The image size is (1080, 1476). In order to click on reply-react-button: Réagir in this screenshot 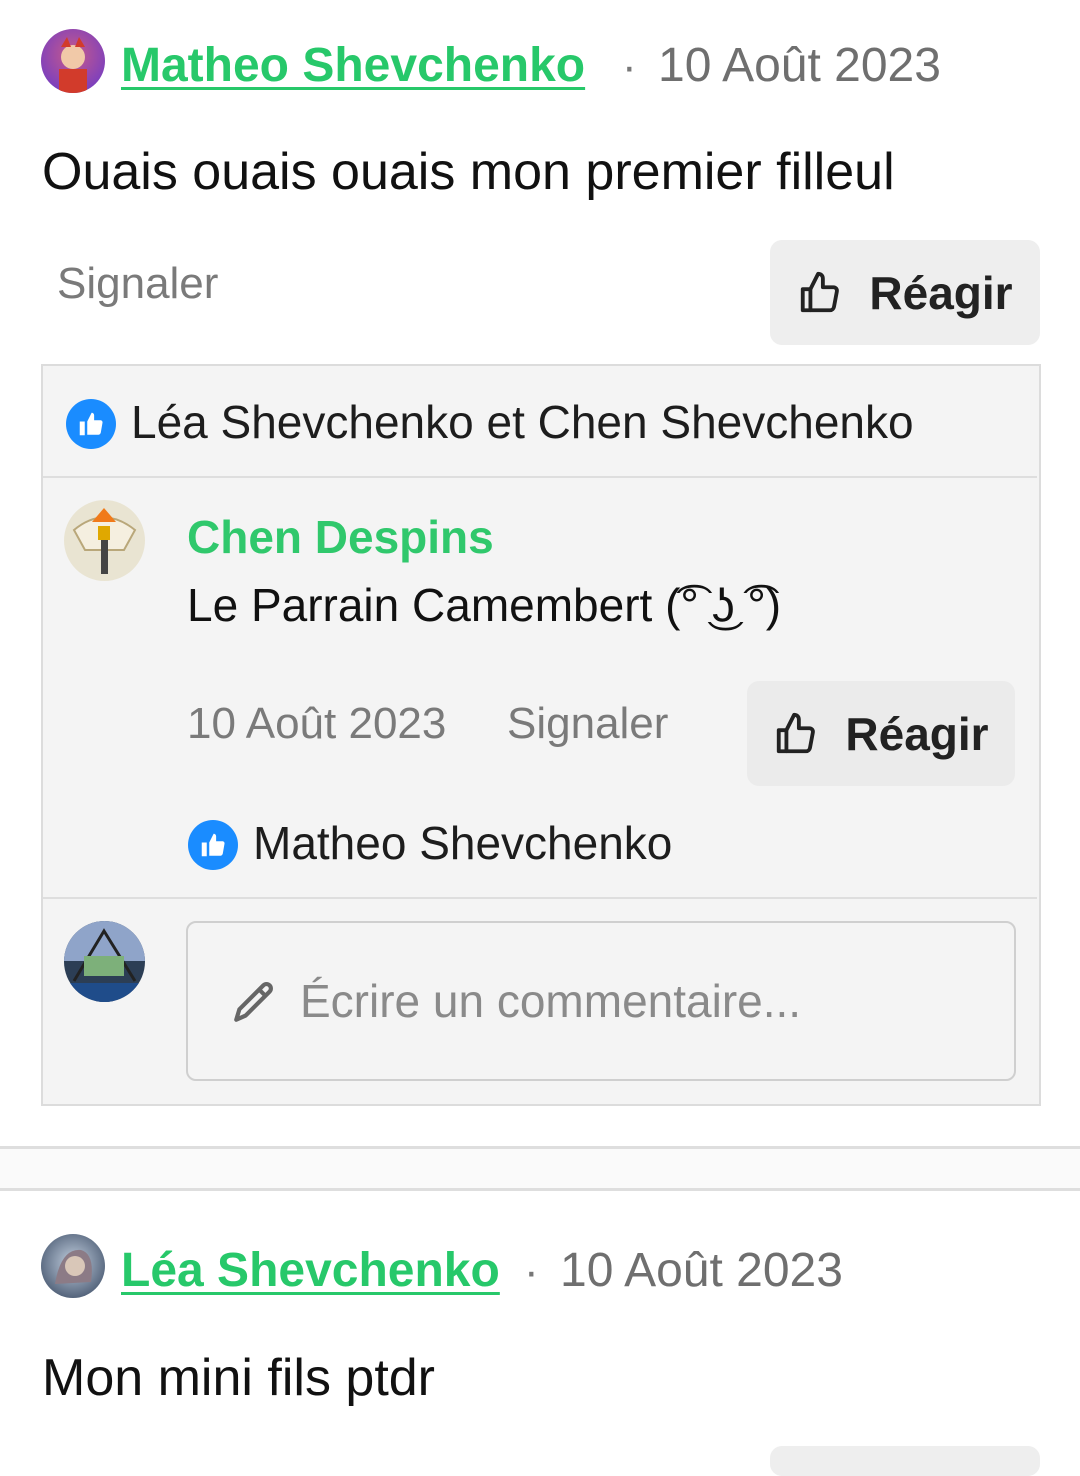, I will do `click(881, 733)`.